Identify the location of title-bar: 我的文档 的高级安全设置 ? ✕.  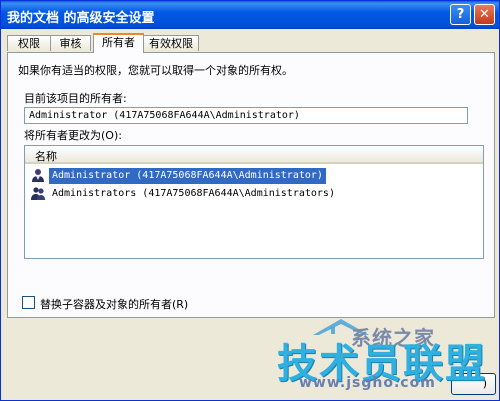
(250, 15).